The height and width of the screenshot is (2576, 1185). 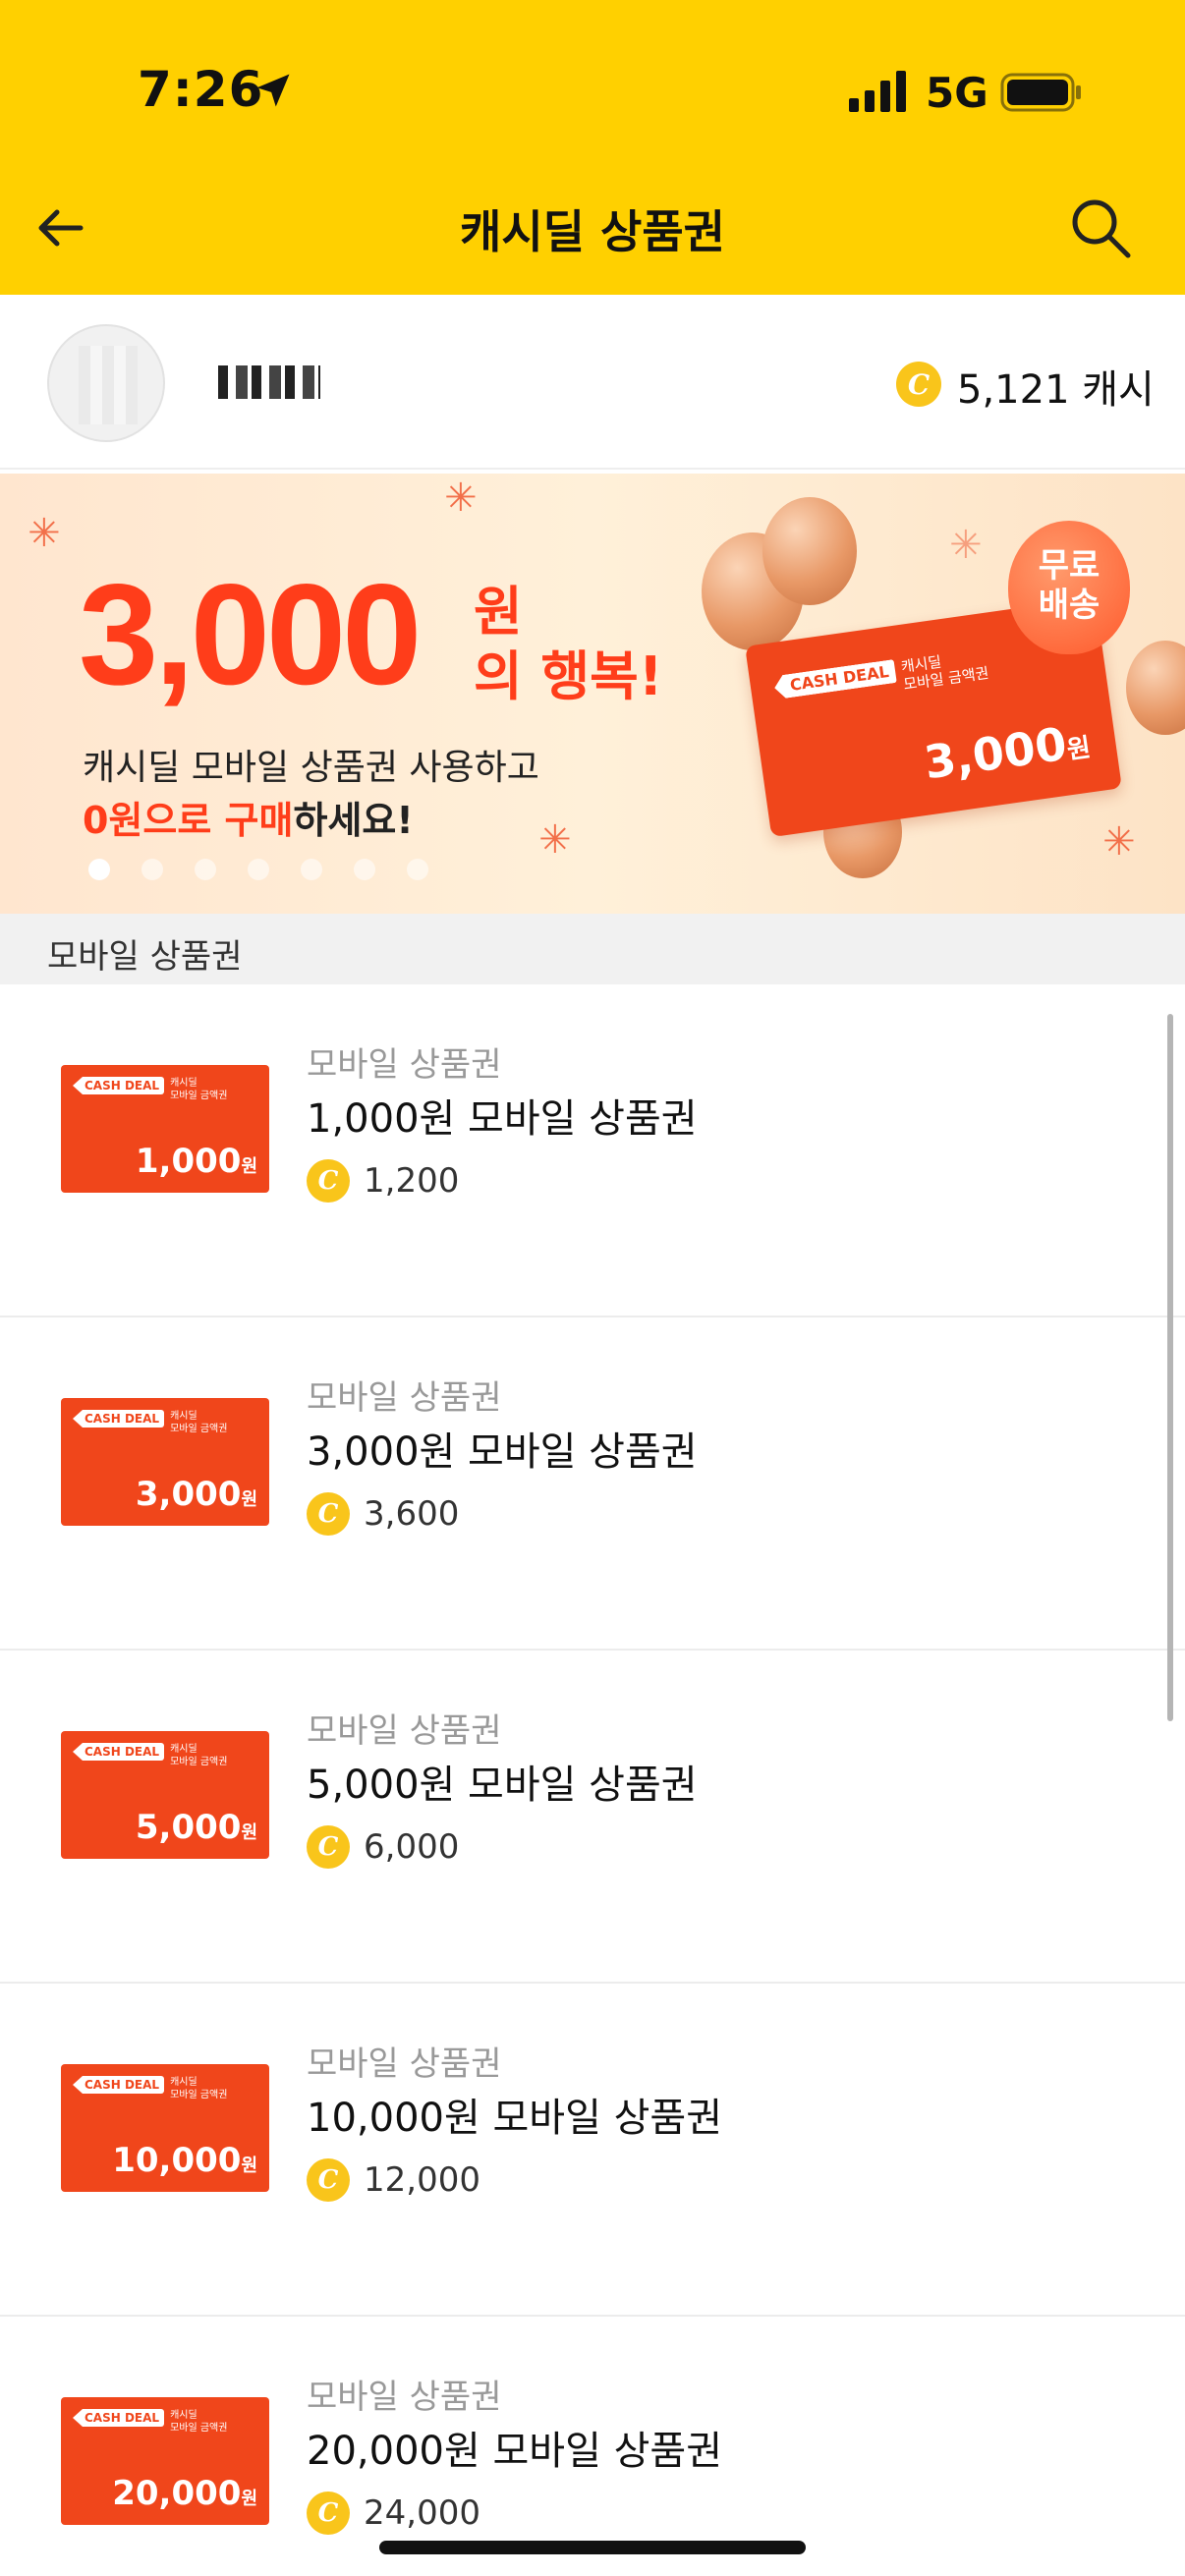 I want to click on profile-row: C 5,121 캐시, so click(x=592, y=382).